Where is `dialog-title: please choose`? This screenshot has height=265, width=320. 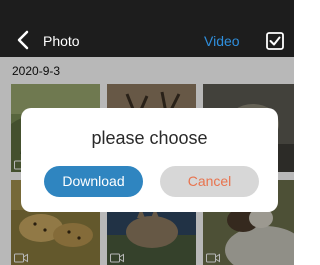
dialog-title: please choose is located at coordinates (149, 138).